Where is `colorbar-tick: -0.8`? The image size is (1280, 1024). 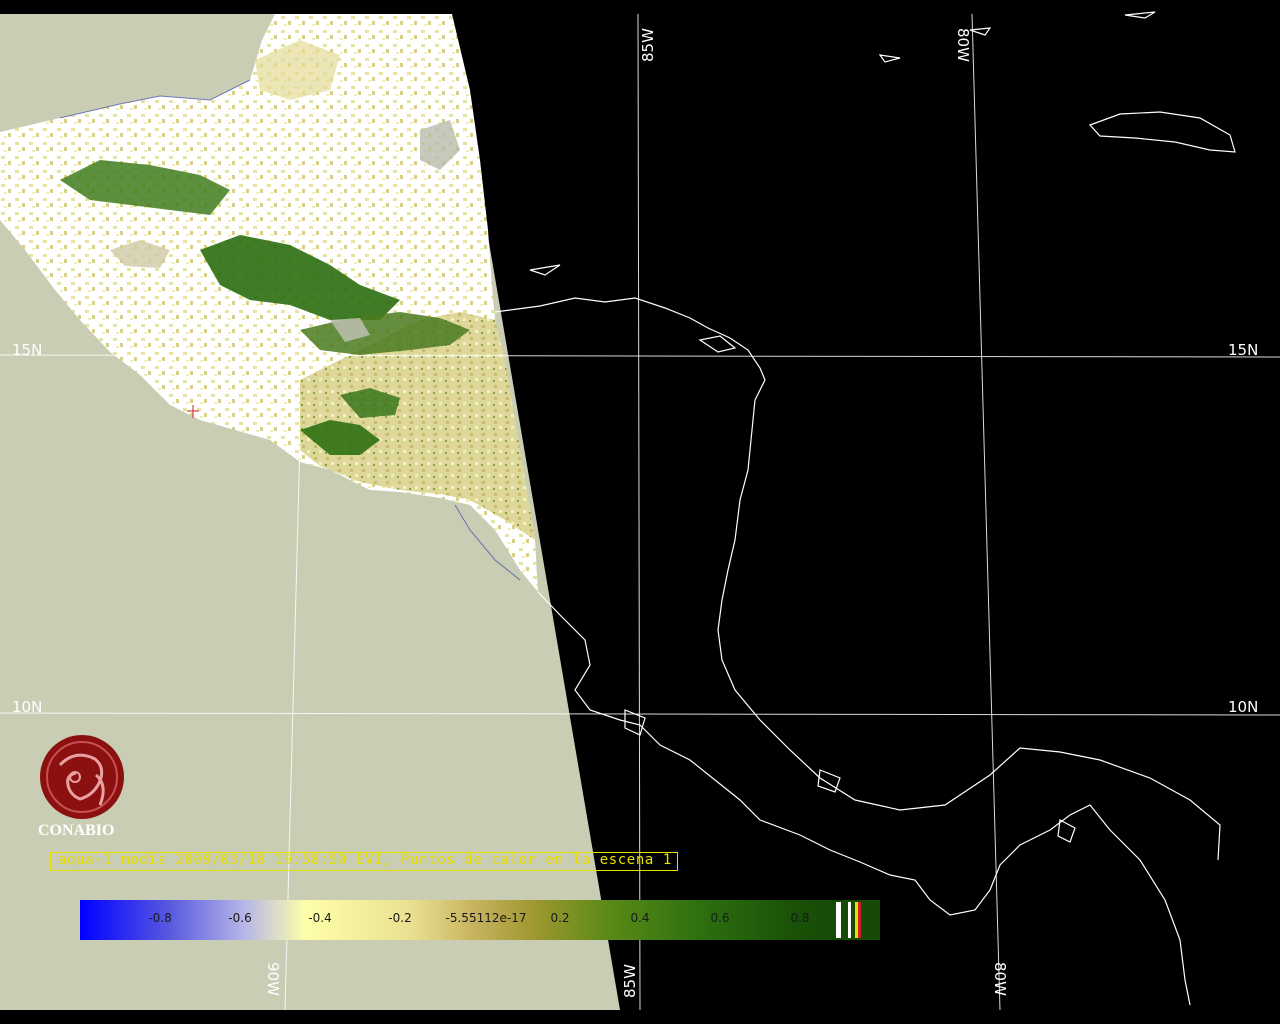
colorbar-tick: -0.8 is located at coordinates (160, 918).